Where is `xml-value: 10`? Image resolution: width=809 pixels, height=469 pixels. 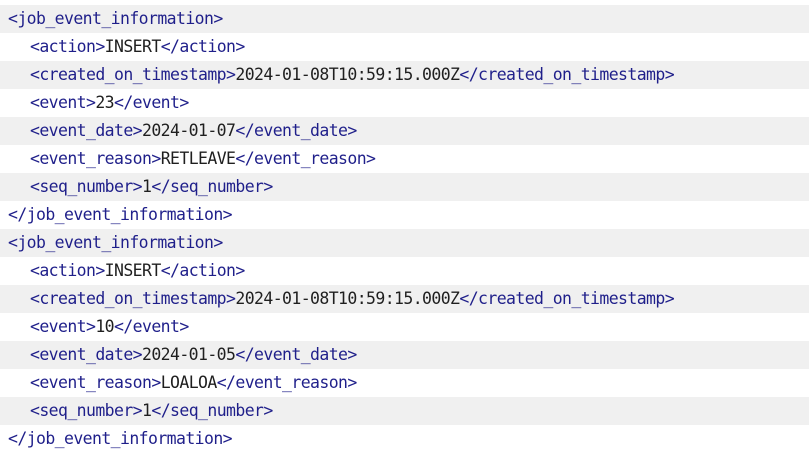
xml-value: 10 is located at coordinates (105, 326).